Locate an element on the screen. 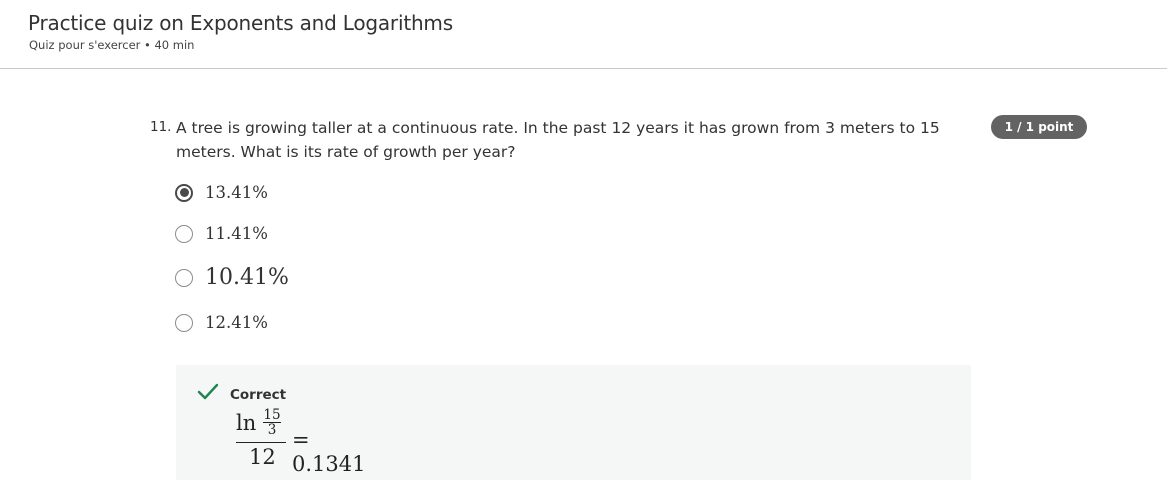 Image resolution: width=1167 pixels, height=500 pixels. fraction-bar is located at coordinates (261, 442).